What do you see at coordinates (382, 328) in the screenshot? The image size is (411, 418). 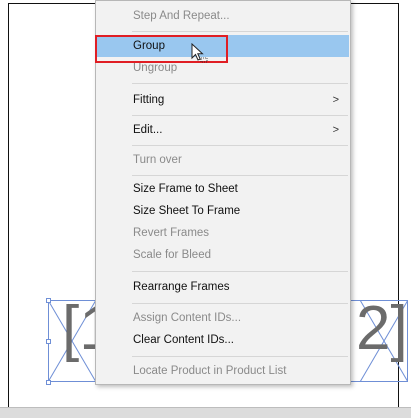 I see `canvas-right-glyph: 2]` at bounding box center [382, 328].